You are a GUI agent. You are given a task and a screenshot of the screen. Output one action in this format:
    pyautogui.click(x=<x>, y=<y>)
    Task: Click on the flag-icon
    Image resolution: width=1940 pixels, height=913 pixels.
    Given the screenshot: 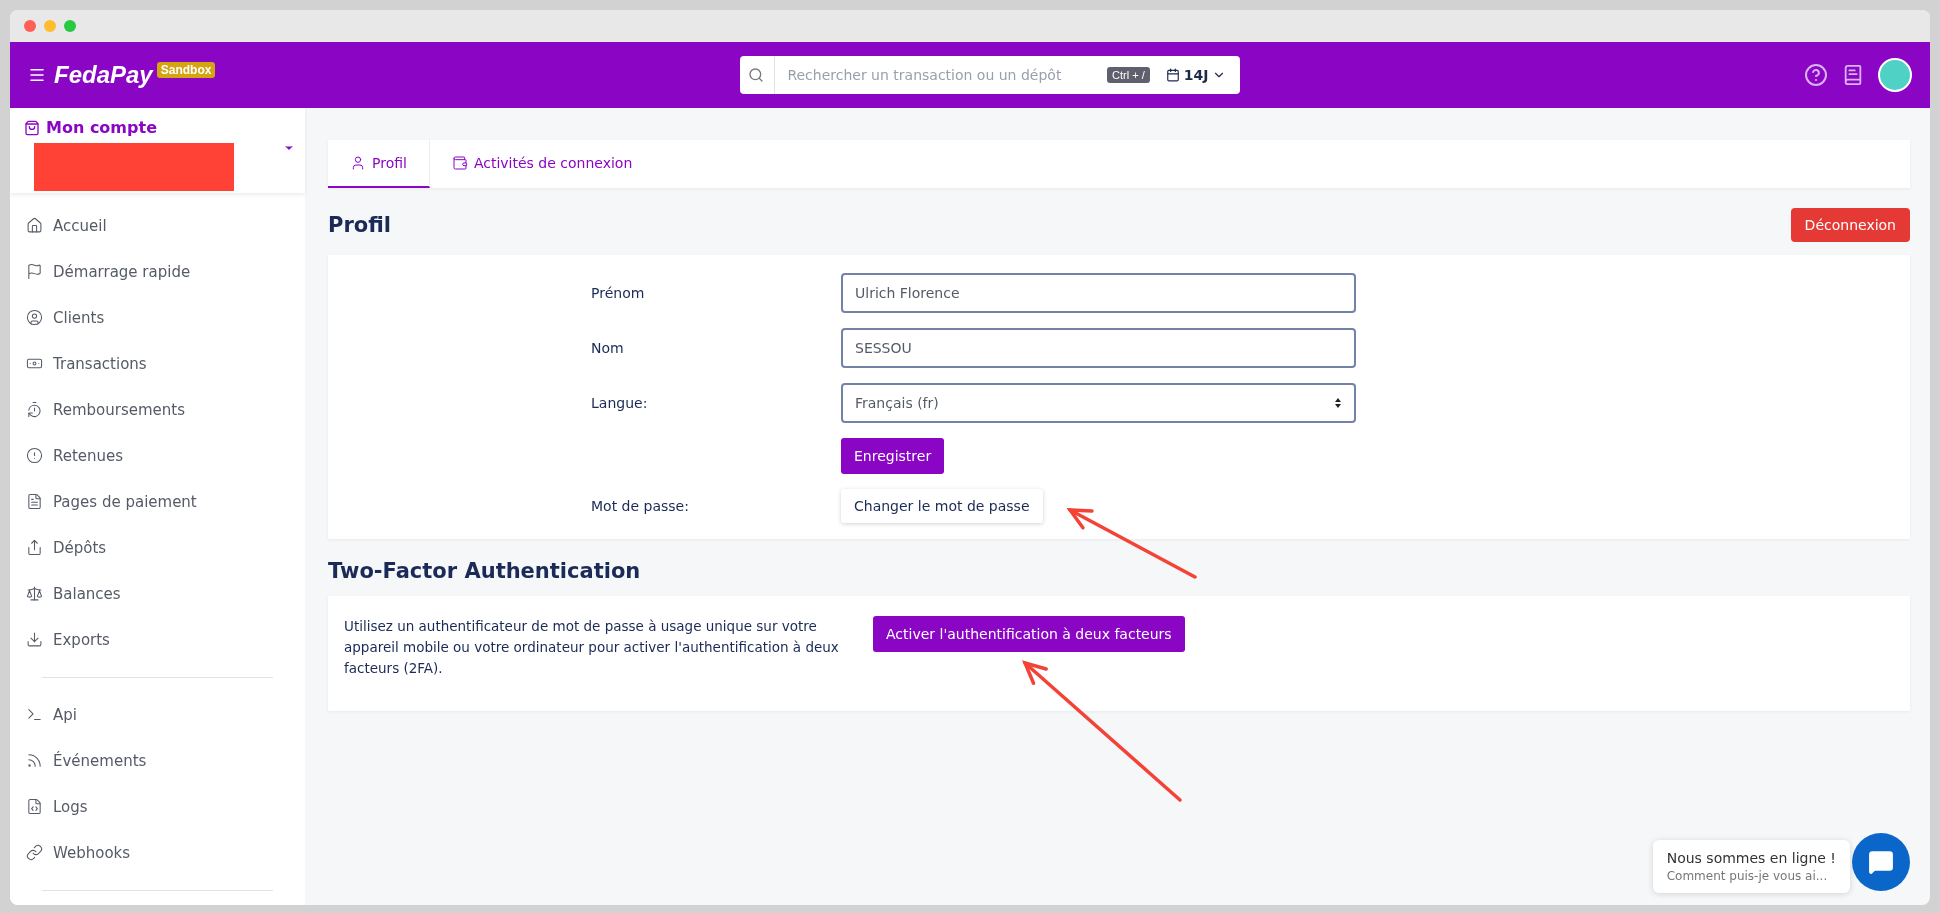 What is the action you would take?
    pyautogui.click(x=34, y=272)
    